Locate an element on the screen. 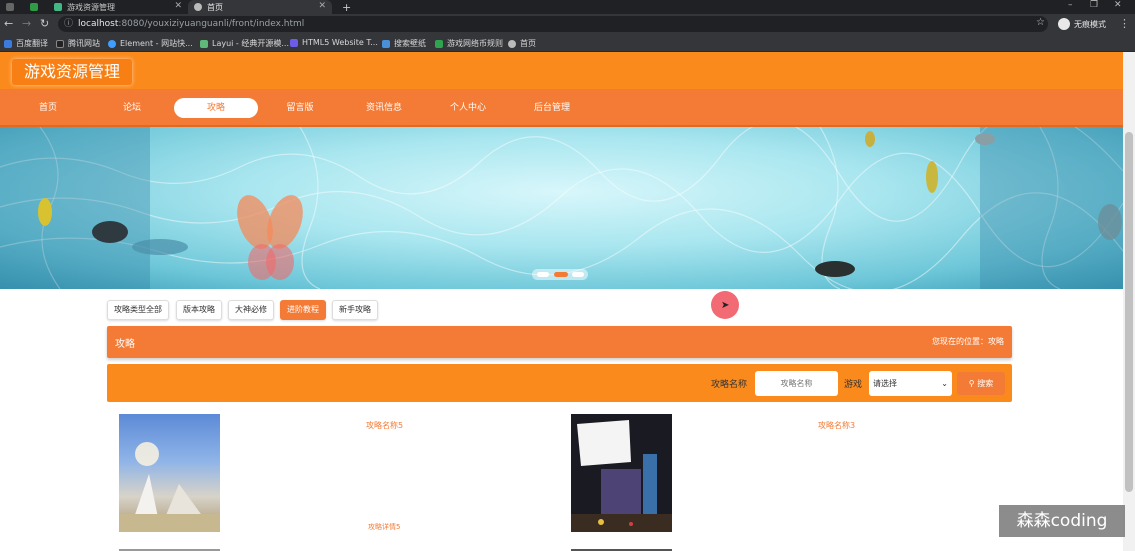  carousel-dot-active is located at coordinates (561, 274).